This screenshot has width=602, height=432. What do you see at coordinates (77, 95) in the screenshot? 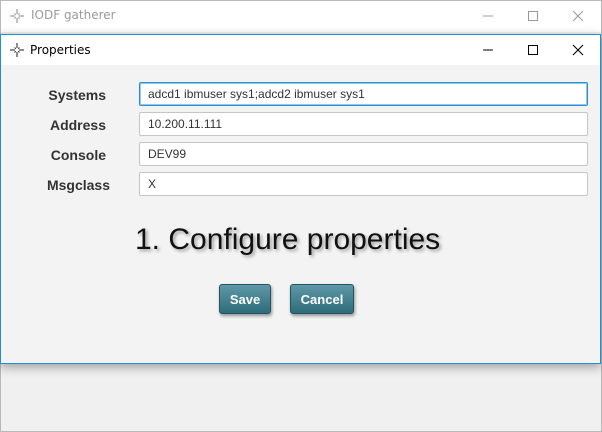
I see `systems-label: Systems` at bounding box center [77, 95].